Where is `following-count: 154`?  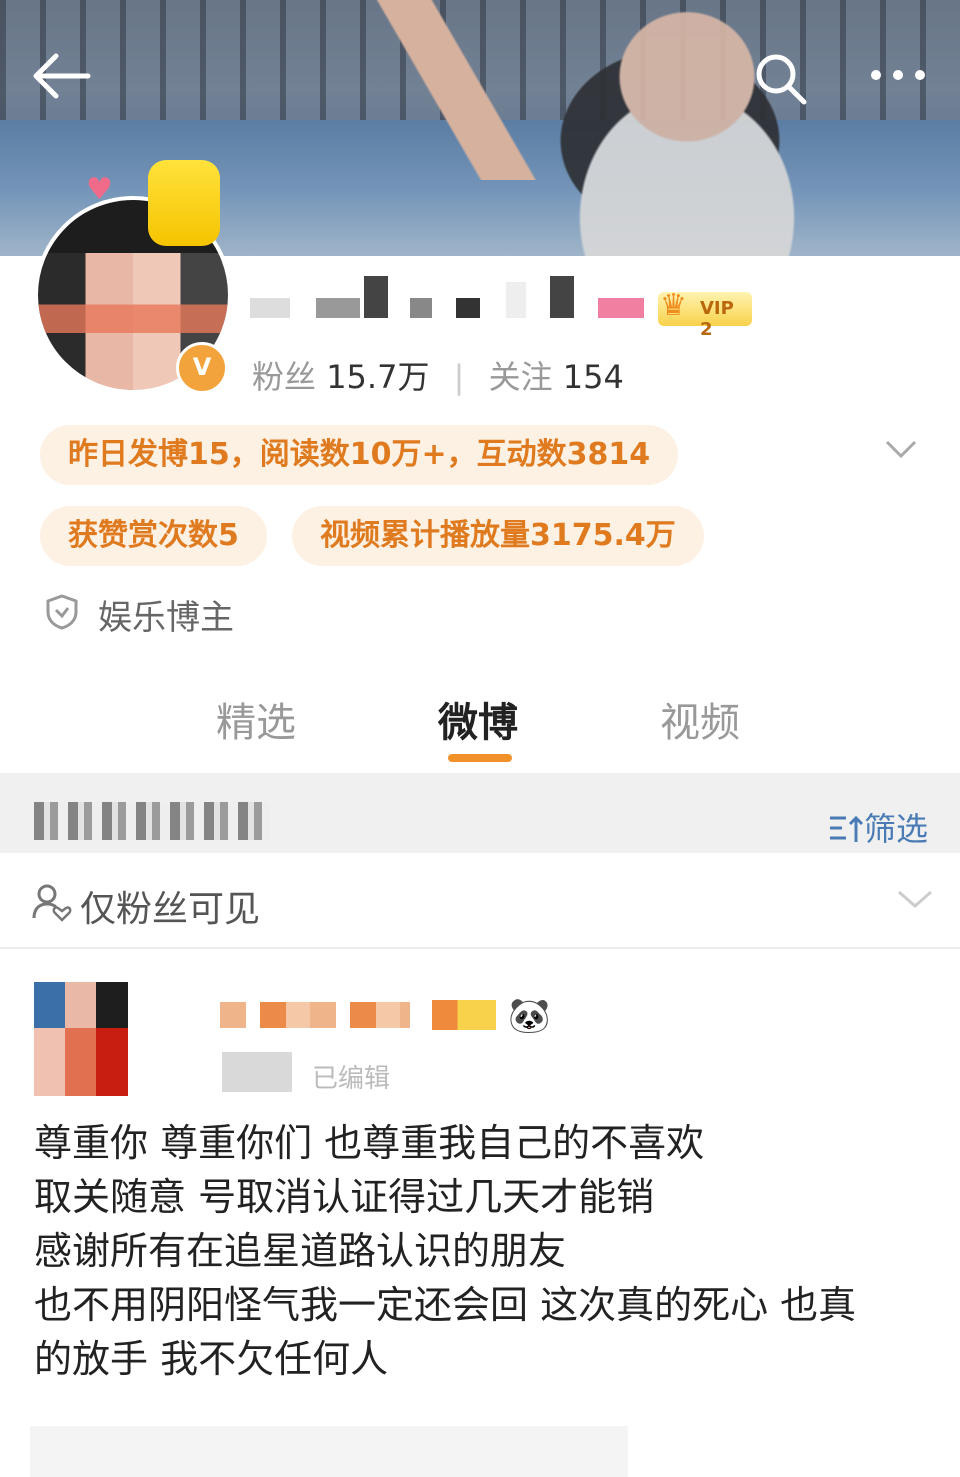
following-count: 154 is located at coordinates (593, 377).